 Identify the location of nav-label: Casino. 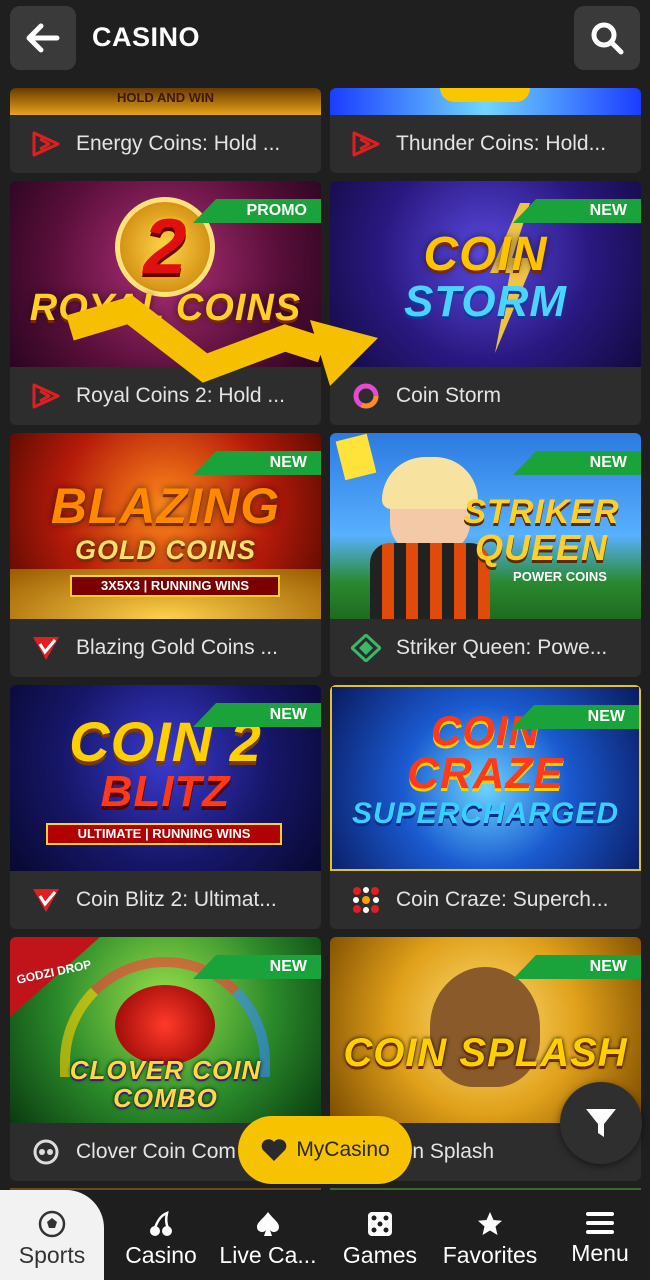
(161, 1255).